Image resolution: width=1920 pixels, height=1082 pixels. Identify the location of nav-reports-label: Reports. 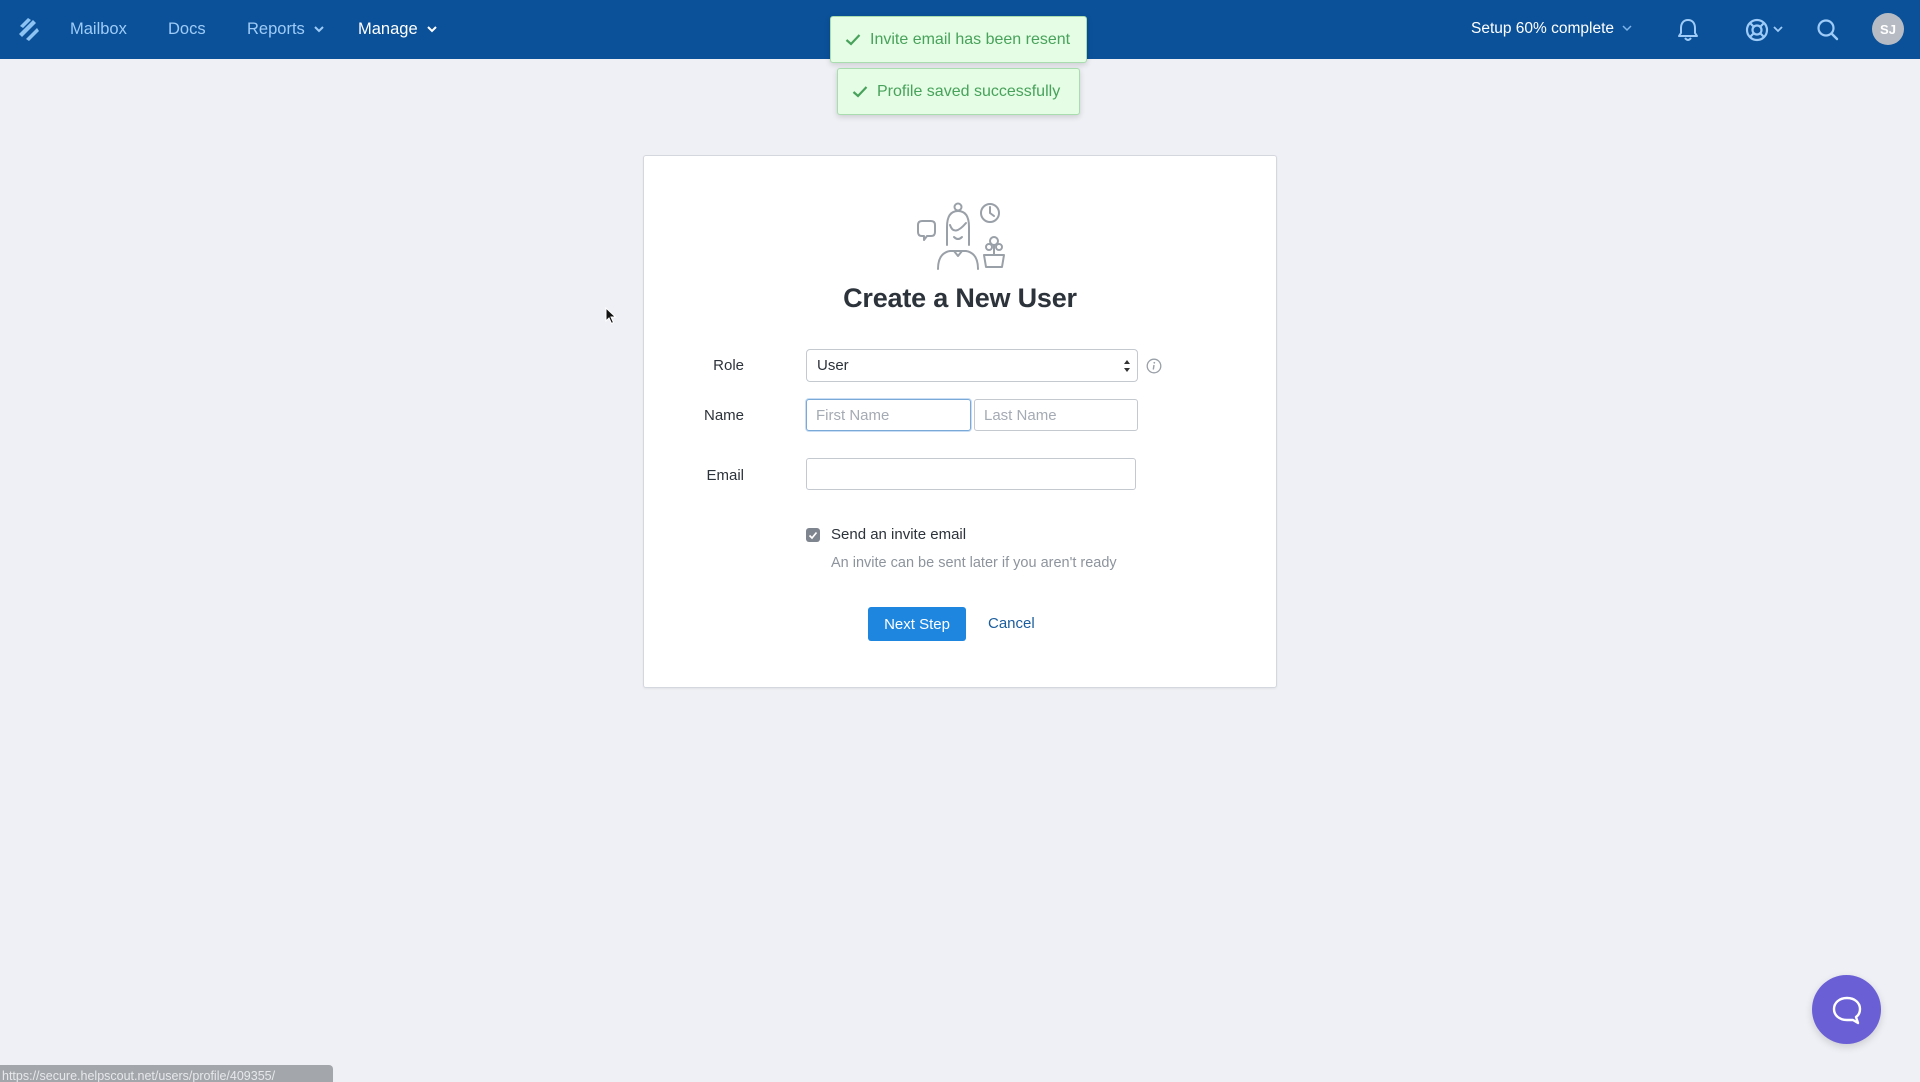
(276, 29).